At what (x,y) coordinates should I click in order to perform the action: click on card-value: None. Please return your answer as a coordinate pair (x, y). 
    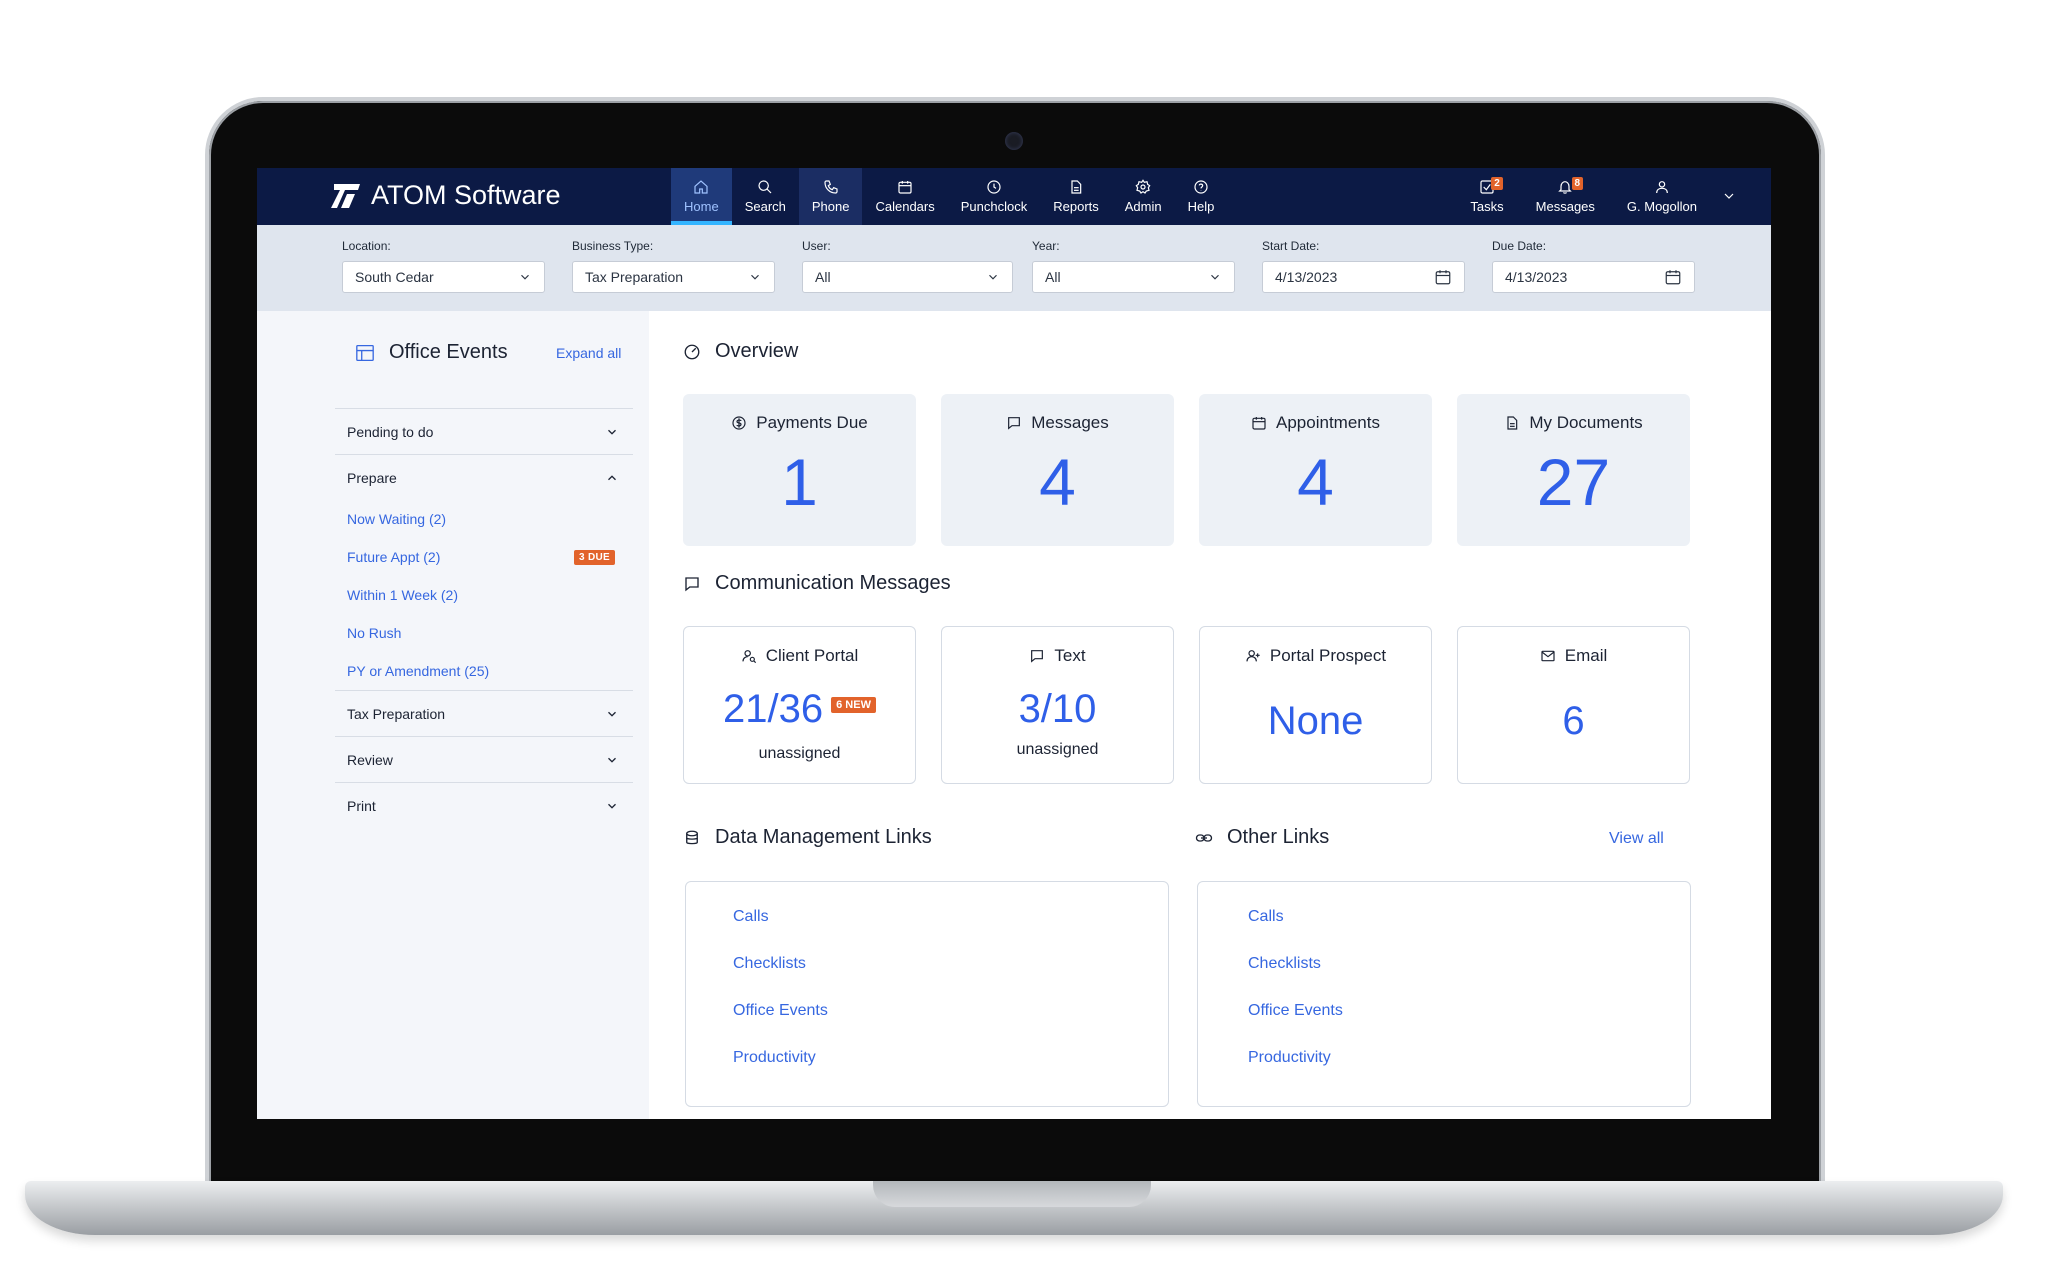
    Looking at the image, I should click on (1315, 721).